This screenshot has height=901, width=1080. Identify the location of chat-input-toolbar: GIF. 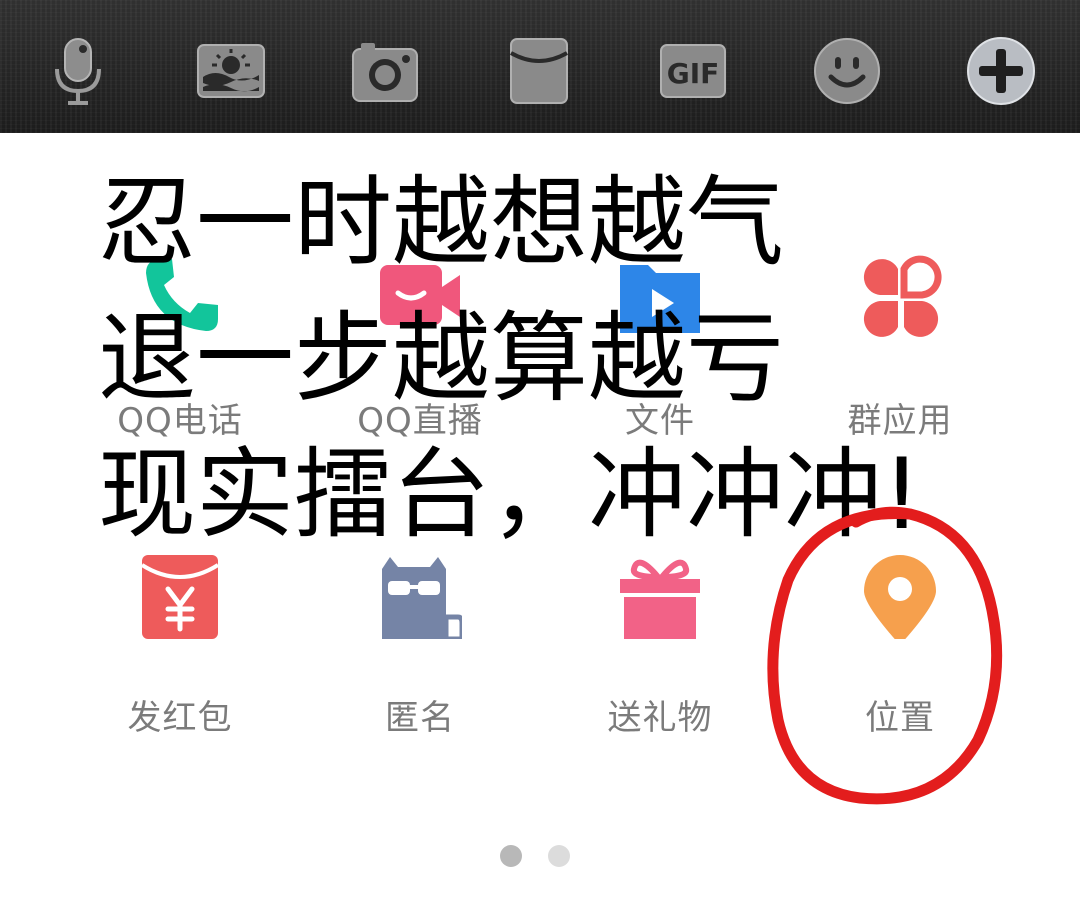
(540, 66).